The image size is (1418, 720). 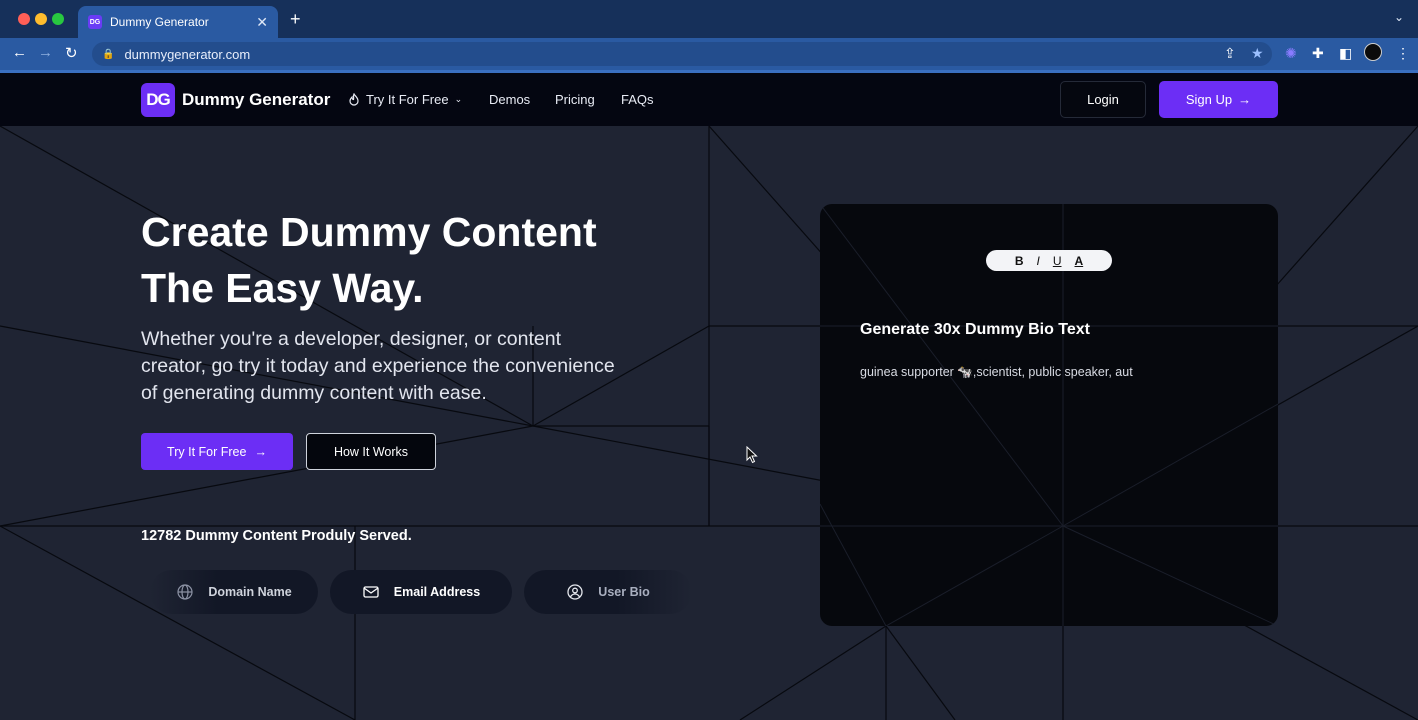 I want to click on nav-try-dropdown: Try It For Free ⌄, so click(x=405, y=99).